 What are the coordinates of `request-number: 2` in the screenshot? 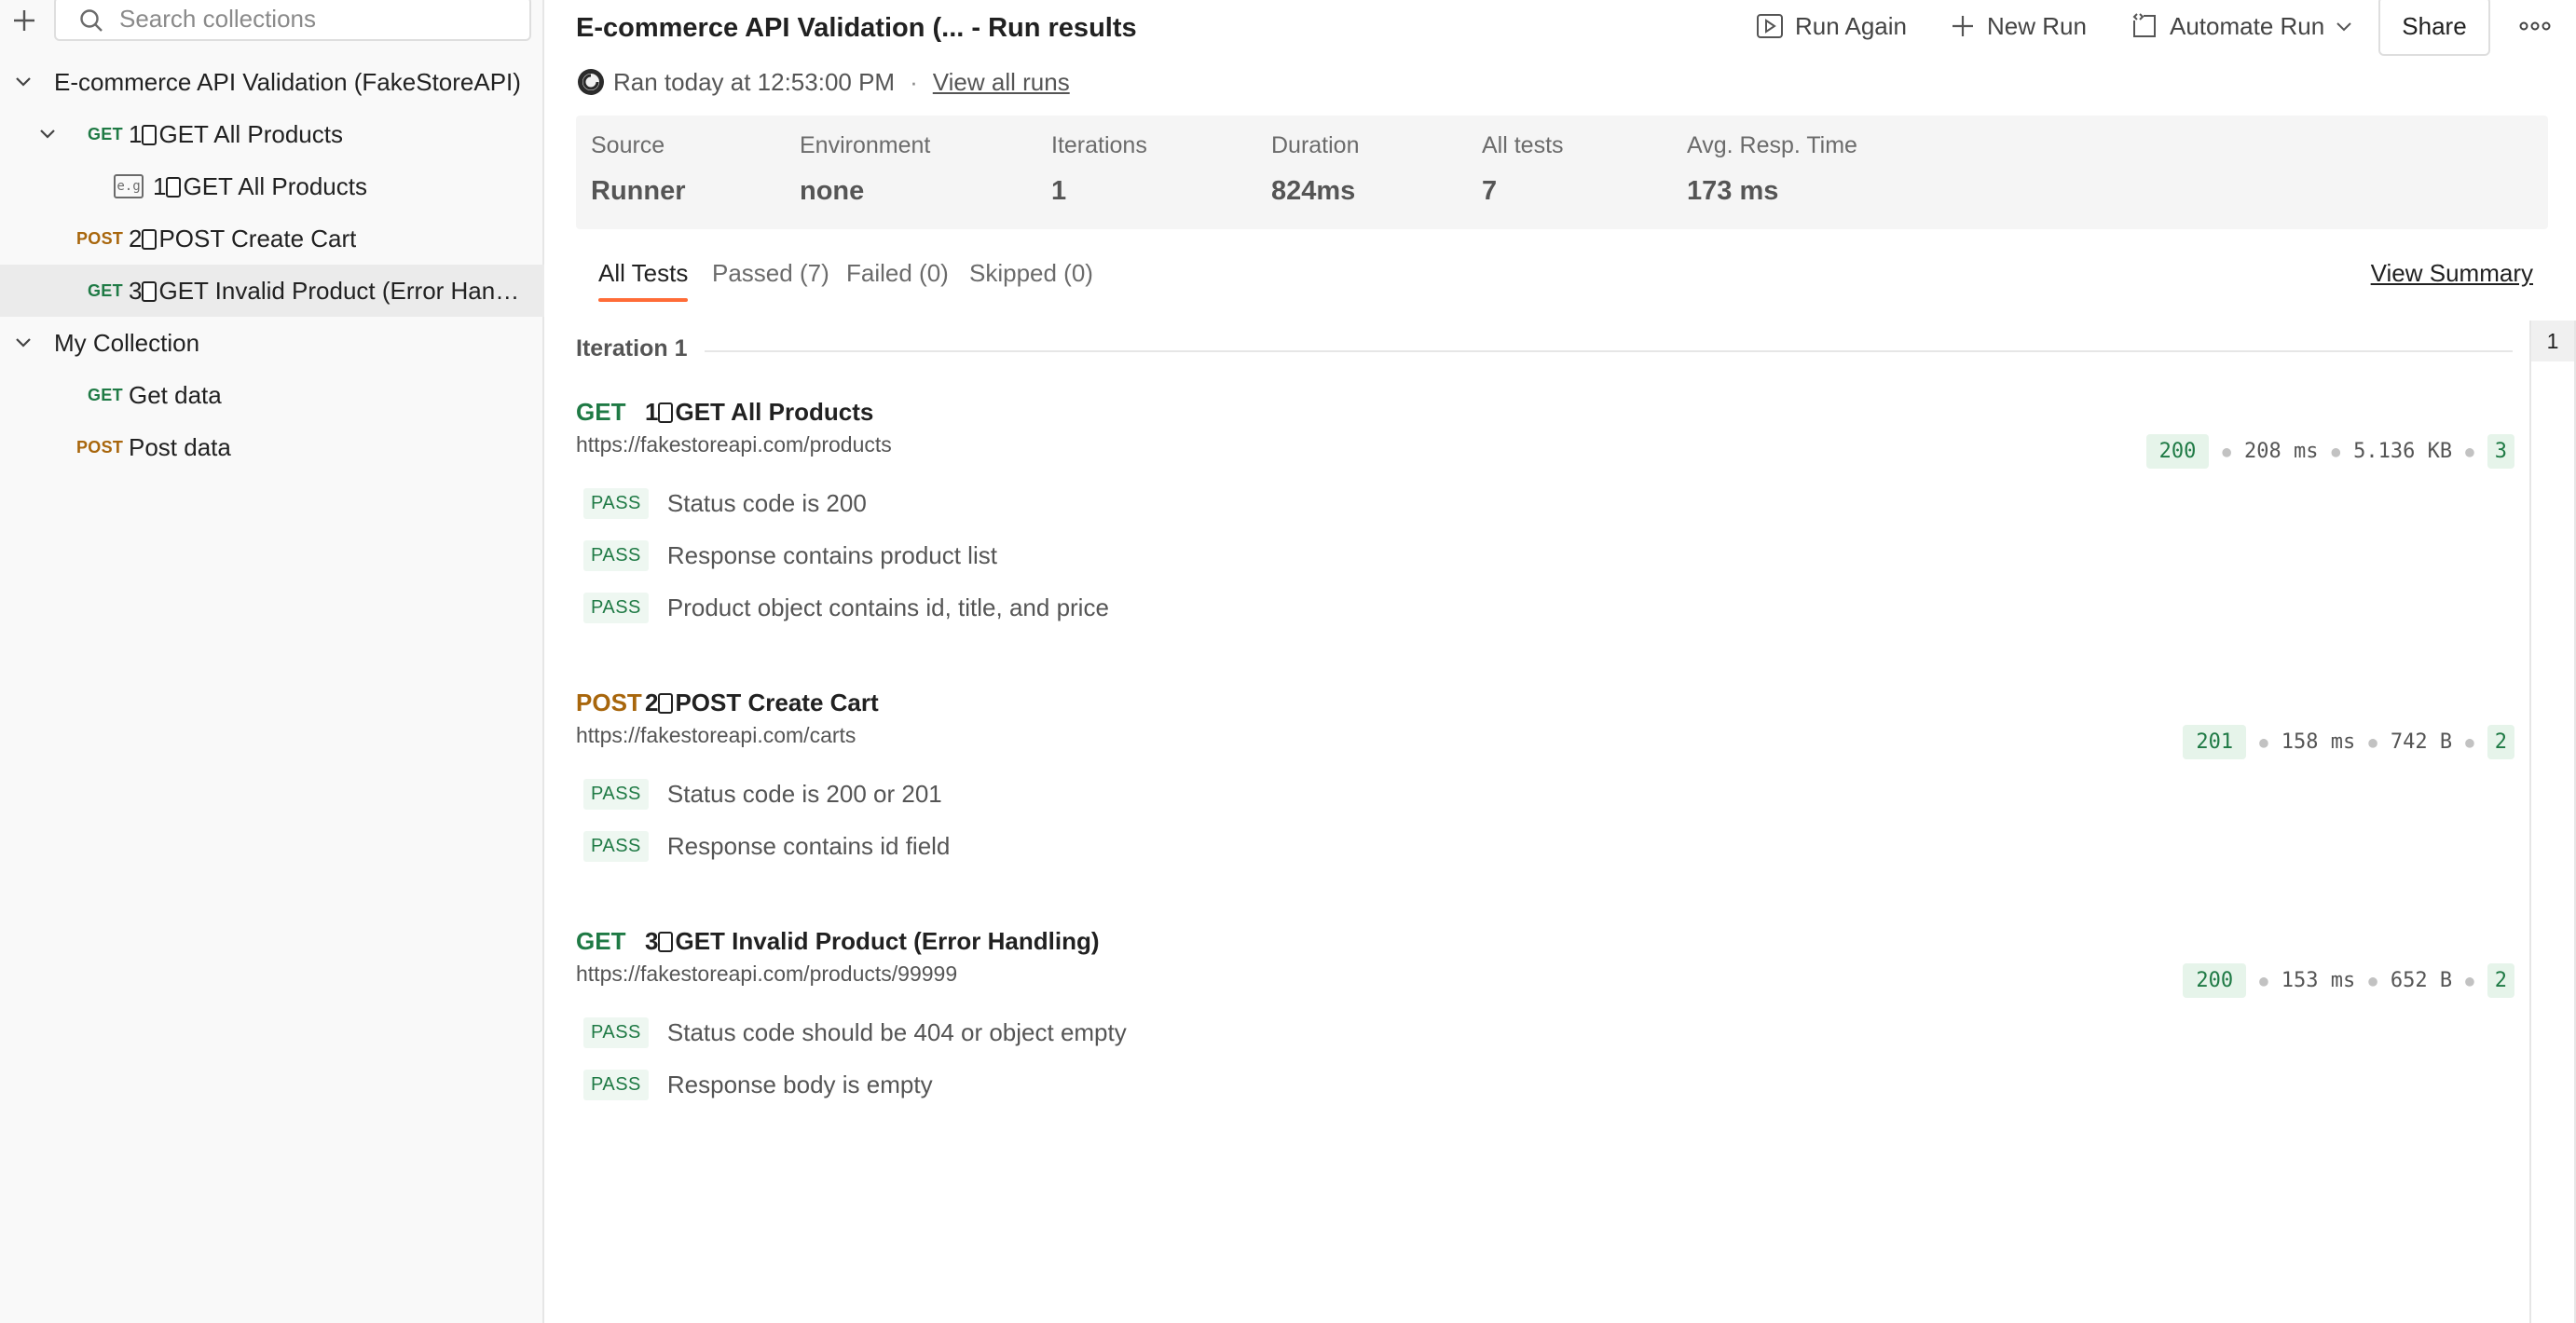 It's located at (136, 238).